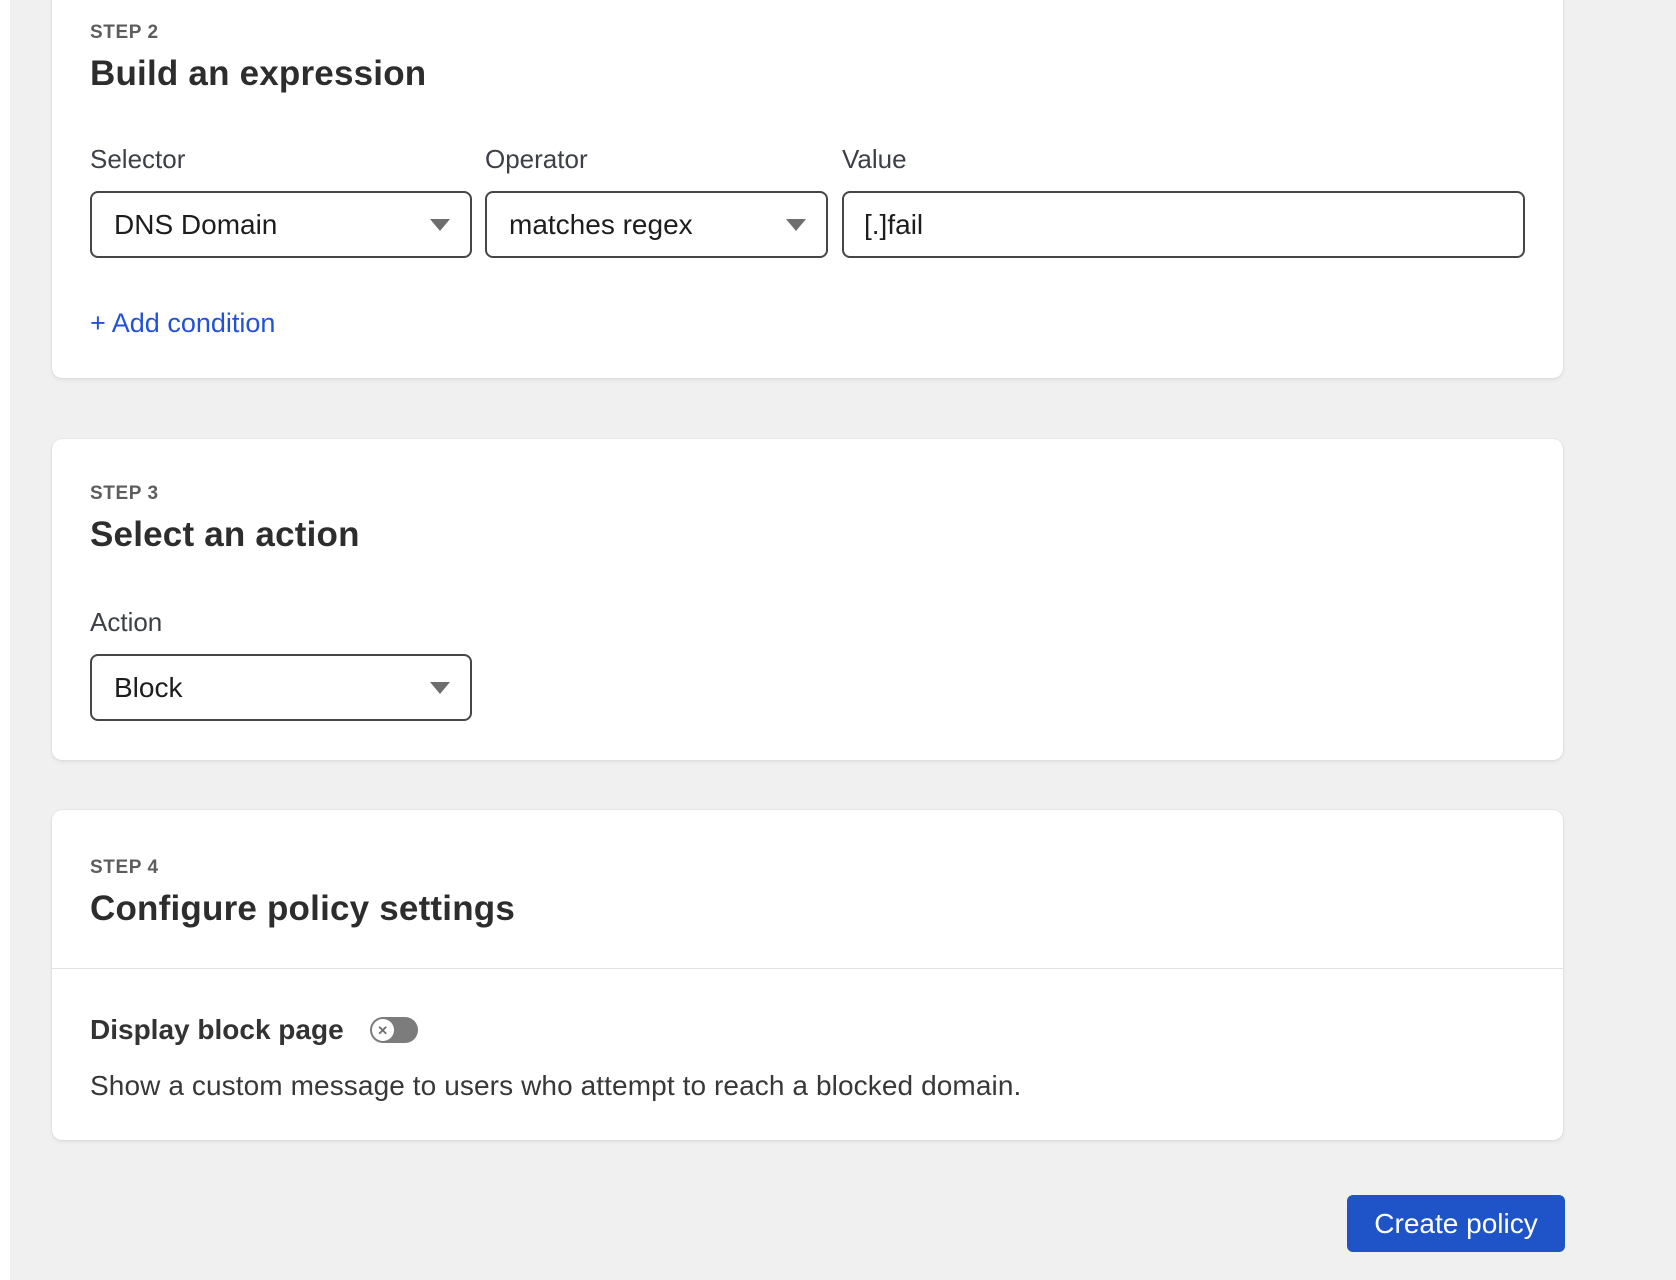 The width and height of the screenshot is (1676, 1280). I want to click on display-block-page-label: Display block page, so click(217, 1029).